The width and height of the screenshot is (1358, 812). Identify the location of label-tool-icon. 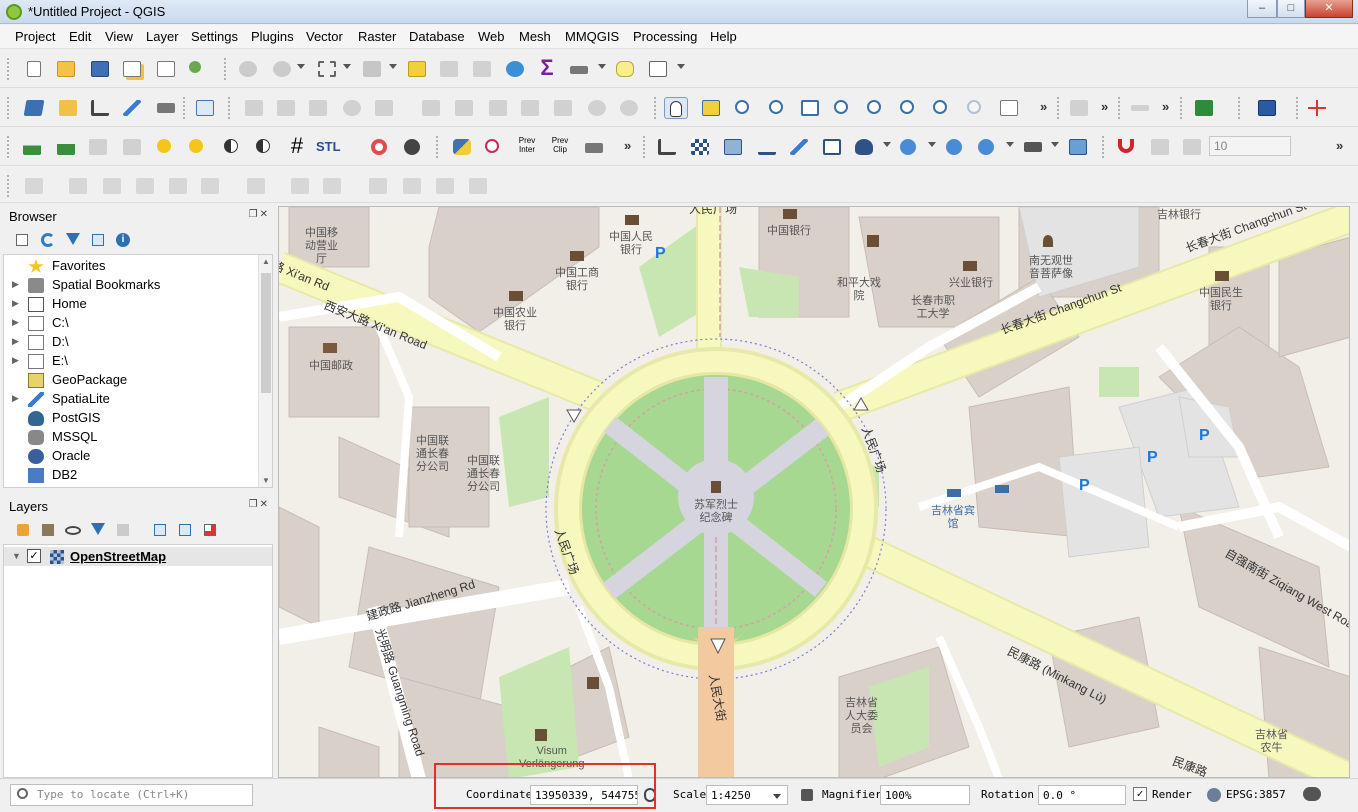
(1140, 108).